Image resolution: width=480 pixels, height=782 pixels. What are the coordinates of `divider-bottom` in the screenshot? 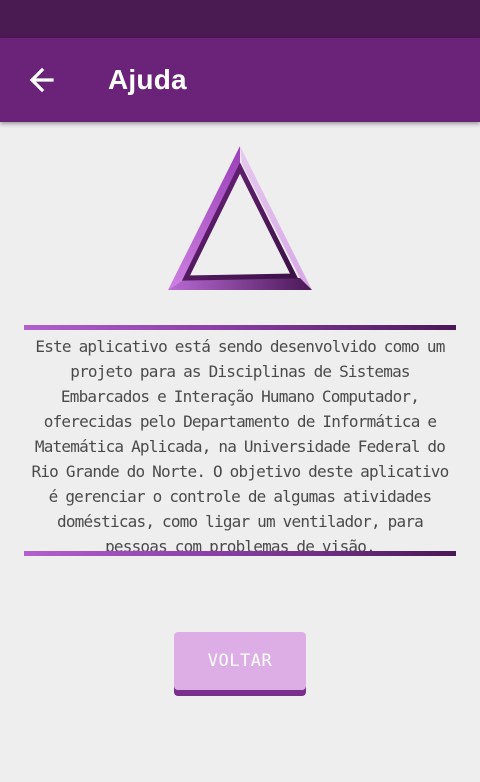 It's located at (240, 553).